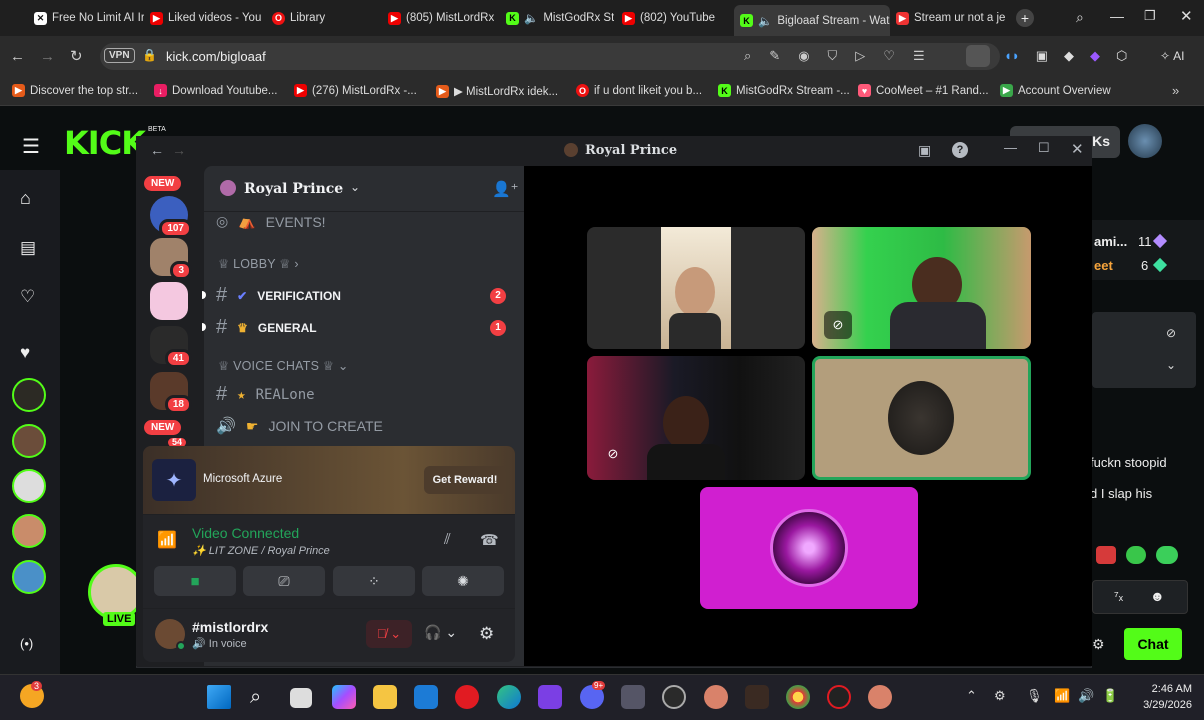  I want to click on reload-button: ↻, so click(76, 56).